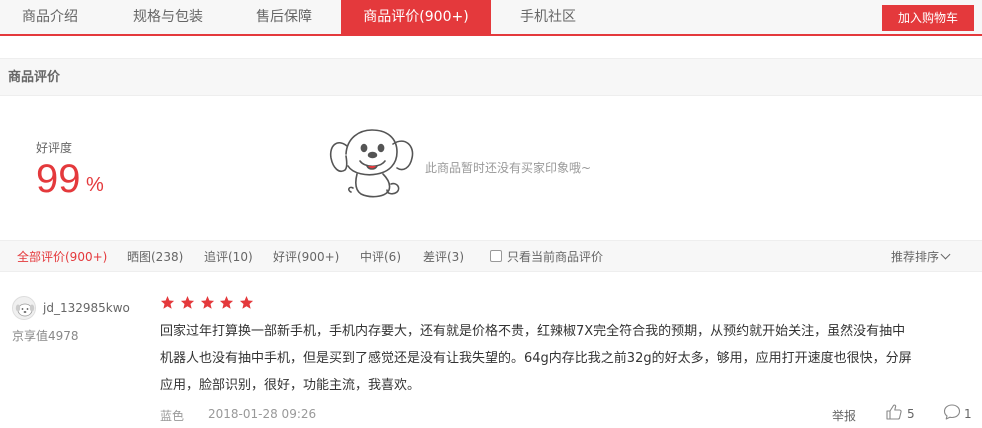  What do you see at coordinates (968, 414) in the screenshot?
I see `reply-count: 1` at bounding box center [968, 414].